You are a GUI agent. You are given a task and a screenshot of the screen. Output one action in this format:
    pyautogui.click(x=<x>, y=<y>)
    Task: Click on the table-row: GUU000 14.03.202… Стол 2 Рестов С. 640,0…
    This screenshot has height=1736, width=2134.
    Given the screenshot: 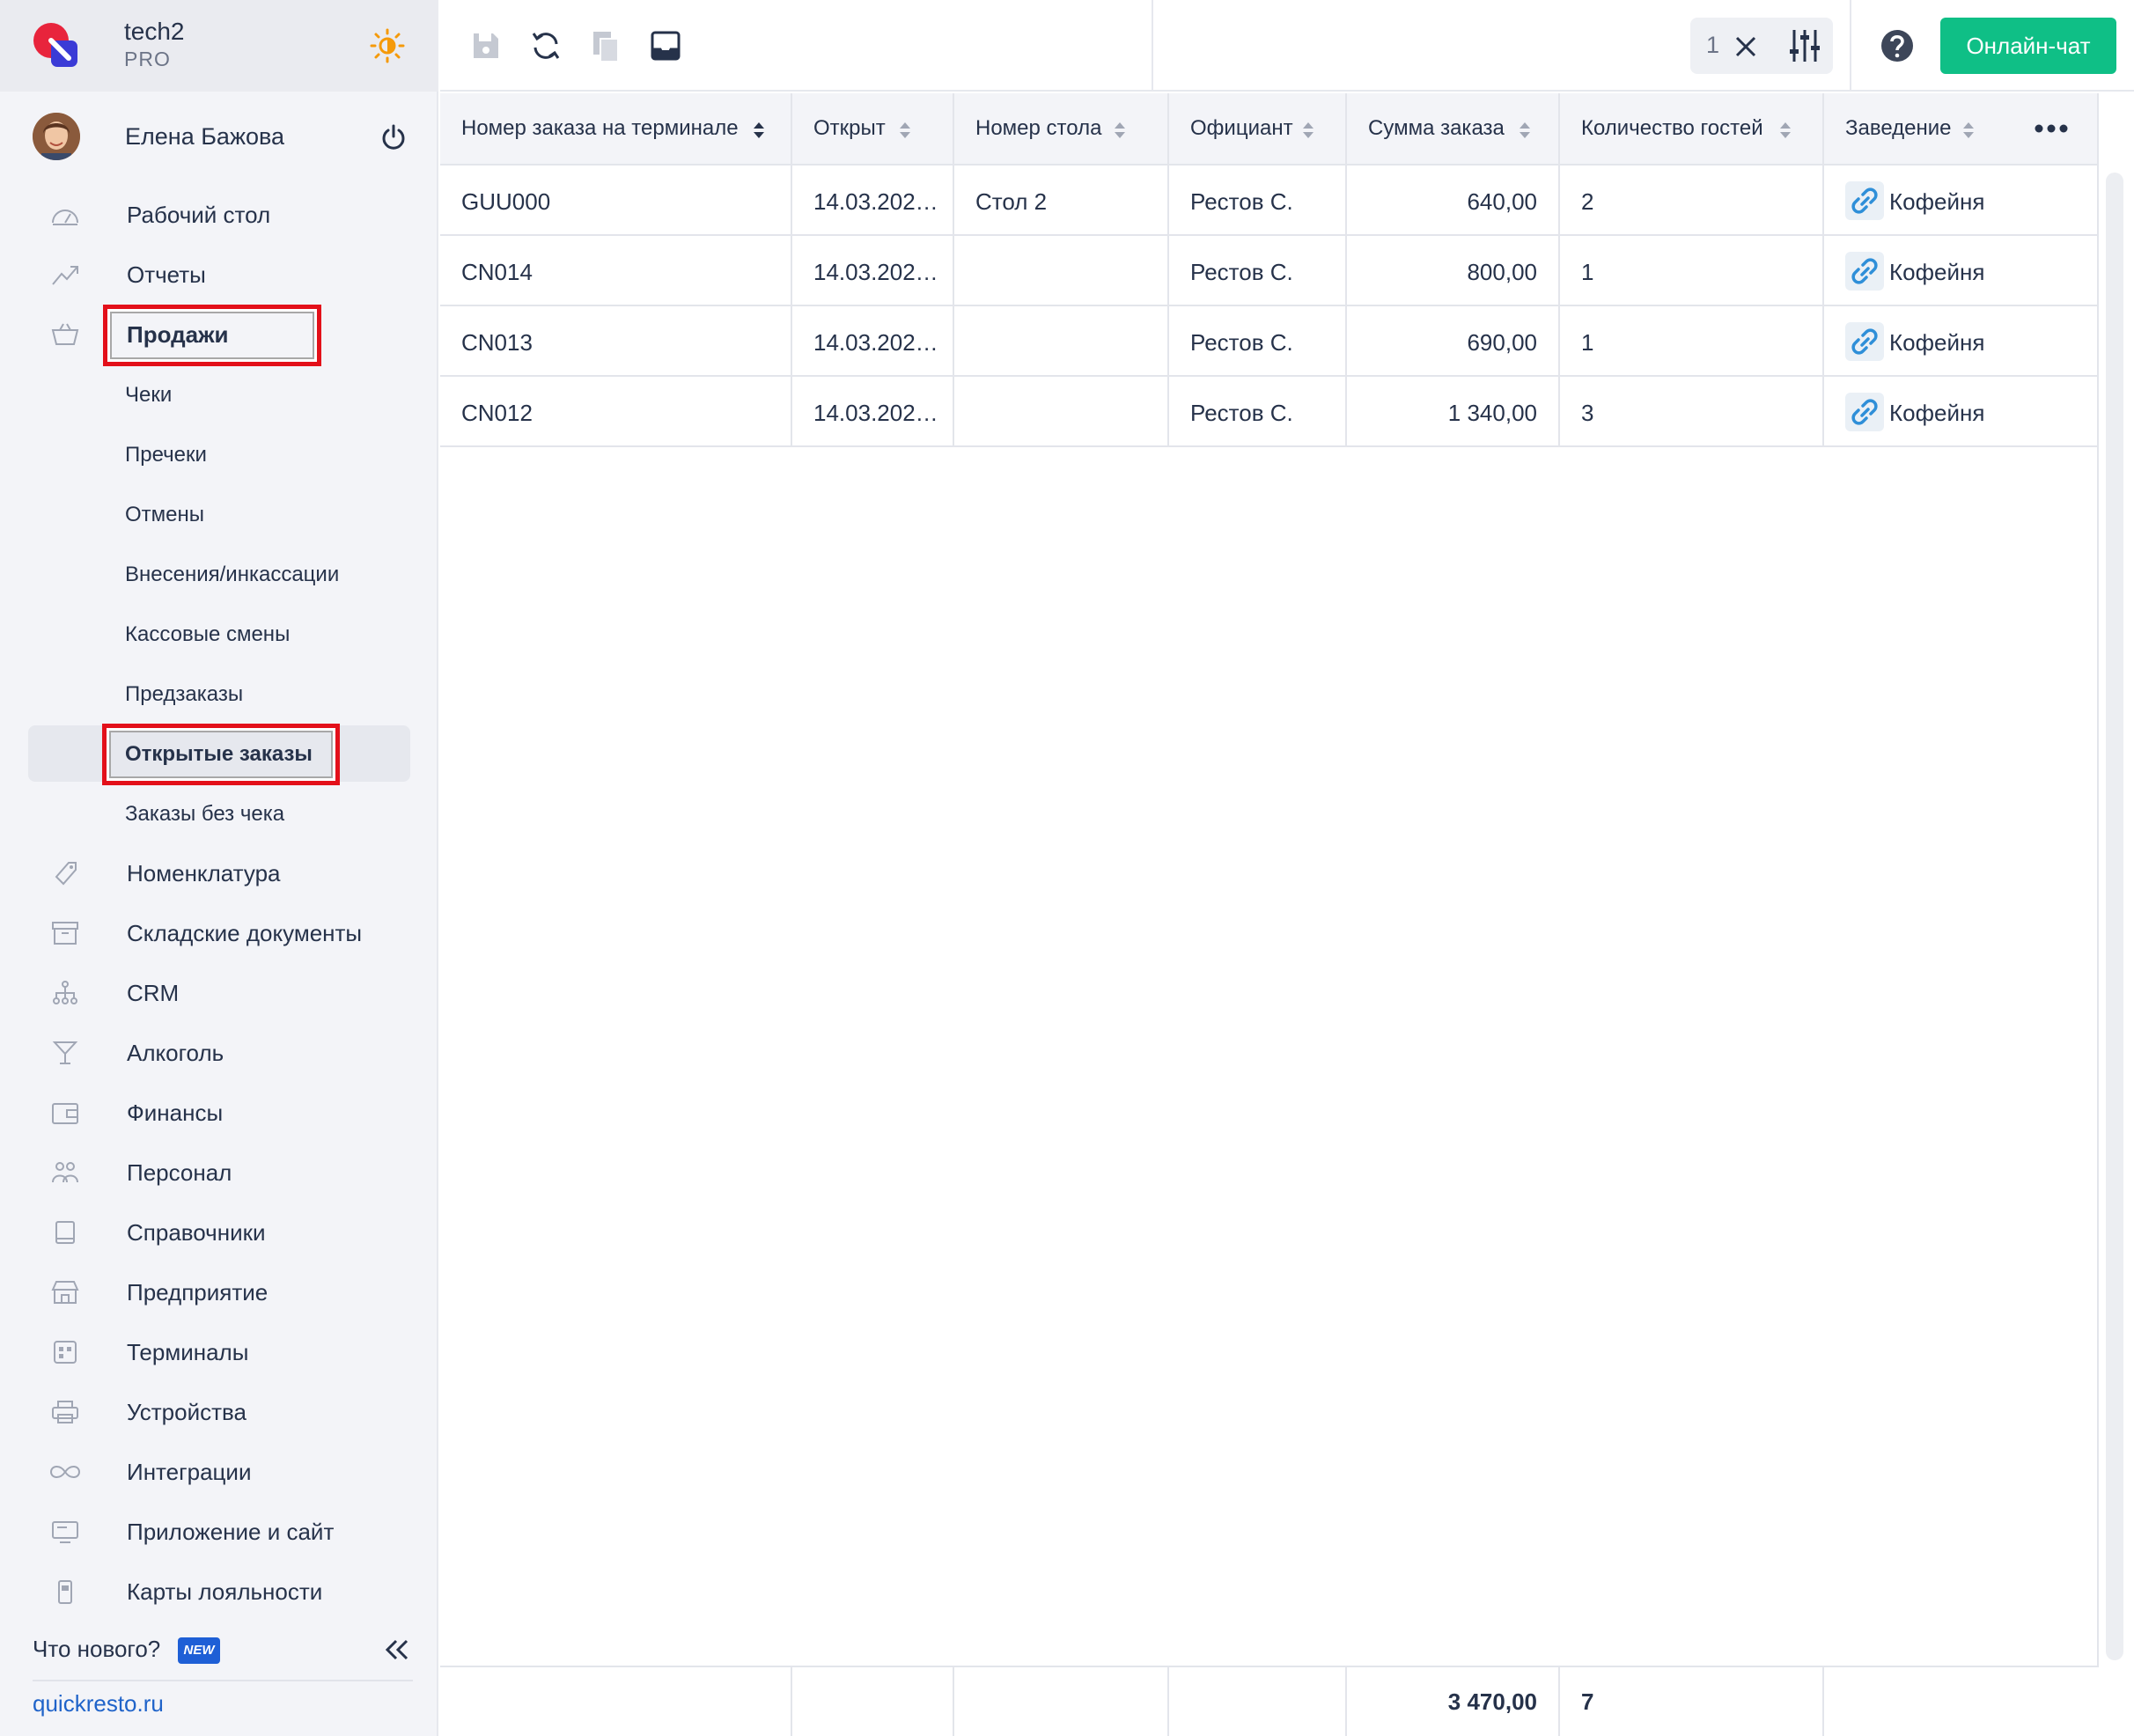 What is the action you would take?
    pyautogui.click(x=1269, y=201)
    